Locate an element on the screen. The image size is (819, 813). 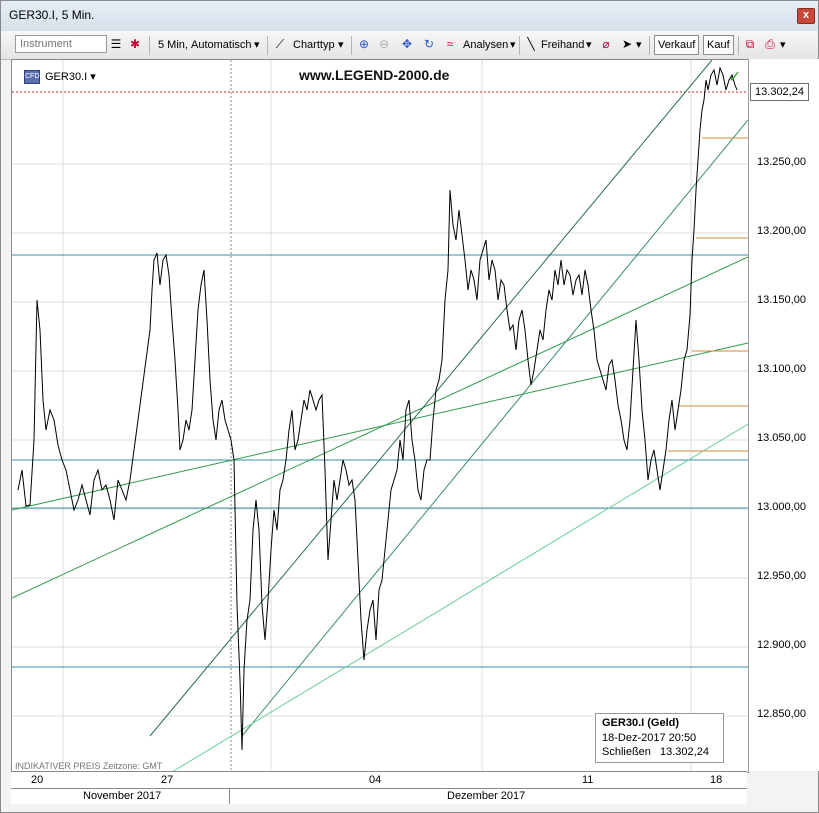
zoom-out-icon: ⊖ is located at coordinates (384, 44).